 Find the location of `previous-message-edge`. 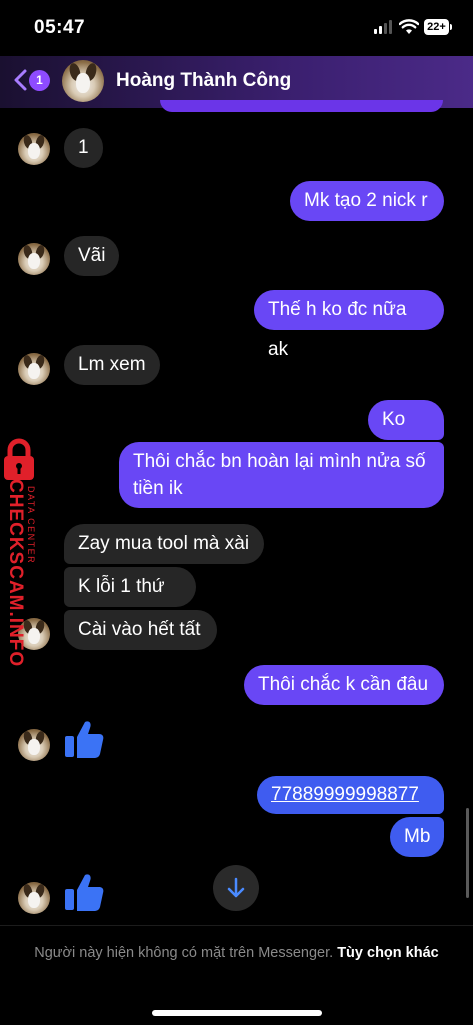

previous-message-edge is located at coordinates (301, 106).